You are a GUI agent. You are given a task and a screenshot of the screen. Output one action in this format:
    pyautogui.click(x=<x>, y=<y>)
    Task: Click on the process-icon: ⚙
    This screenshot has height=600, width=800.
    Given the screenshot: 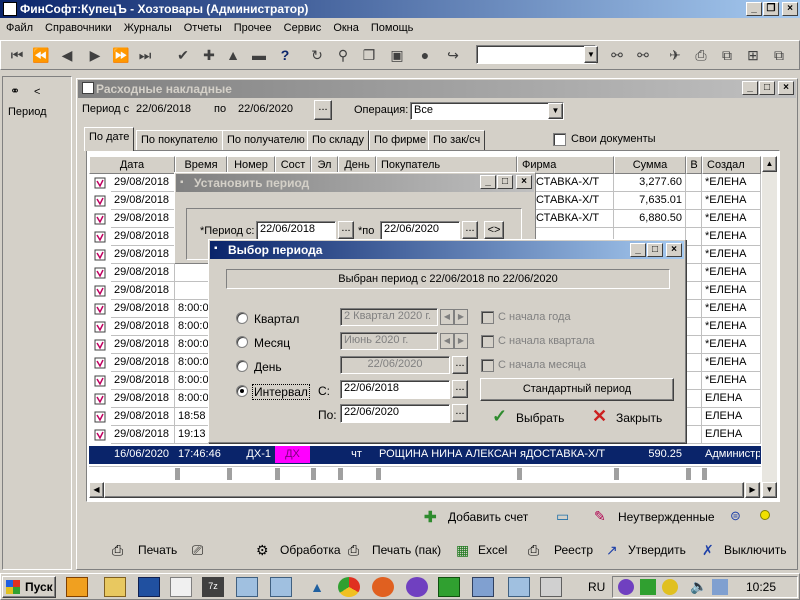 What is the action you would take?
    pyautogui.click(x=262, y=550)
    